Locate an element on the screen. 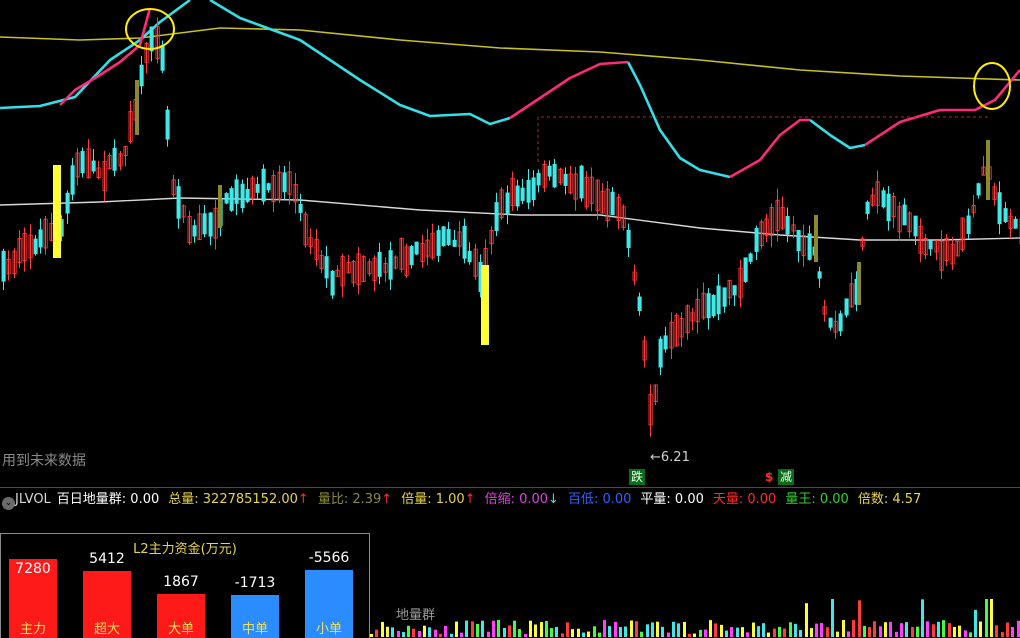  indicator-name: JLVOL is located at coordinates (33, 499).